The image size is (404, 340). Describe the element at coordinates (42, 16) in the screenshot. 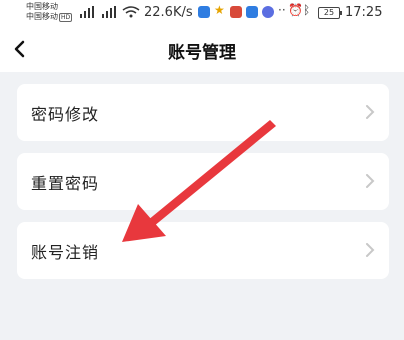

I see `carrier-label-2: 中国移动` at that location.